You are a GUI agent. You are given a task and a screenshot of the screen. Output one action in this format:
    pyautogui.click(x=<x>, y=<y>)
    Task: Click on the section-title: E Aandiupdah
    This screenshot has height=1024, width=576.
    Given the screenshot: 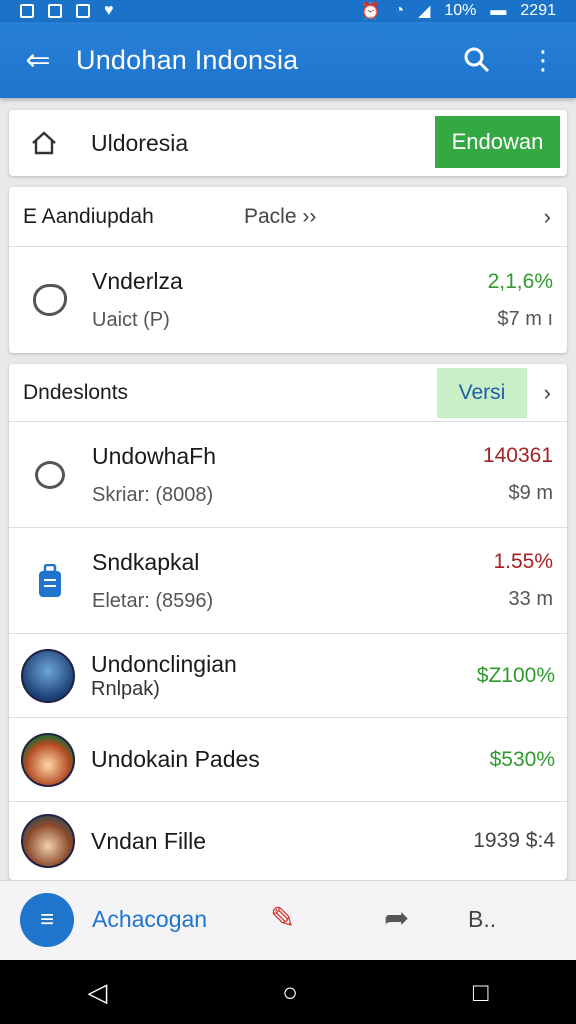 What is the action you would take?
    pyautogui.click(x=88, y=216)
    